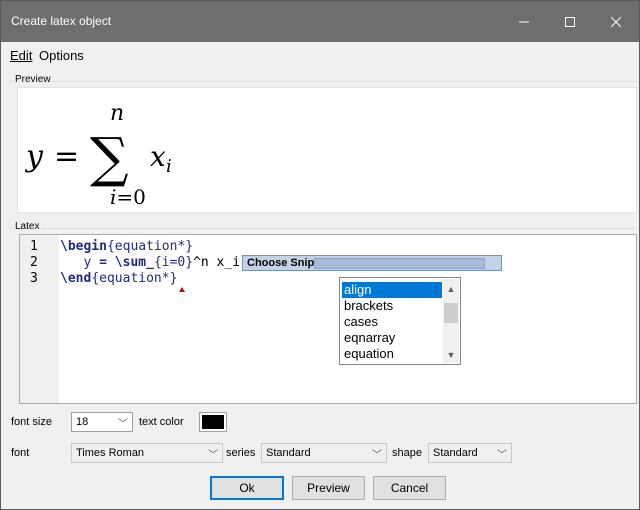 This screenshot has height=510, width=640. I want to click on latex-group-label: Latex, so click(27, 226).